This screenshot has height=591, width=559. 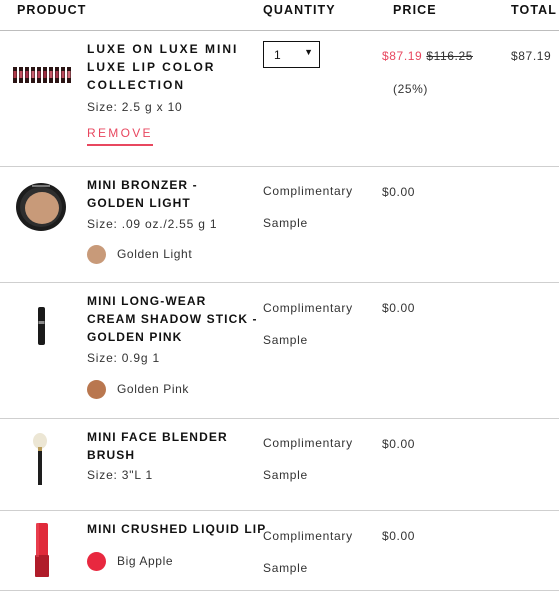 What do you see at coordinates (449, 56) in the screenshot?
I see `original-price: $116.25` at bounding box center [449, 56].